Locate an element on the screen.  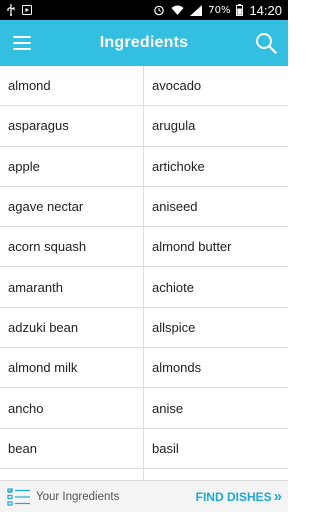
ingredient-item: agave nectar is located at coordinates (72, 207).